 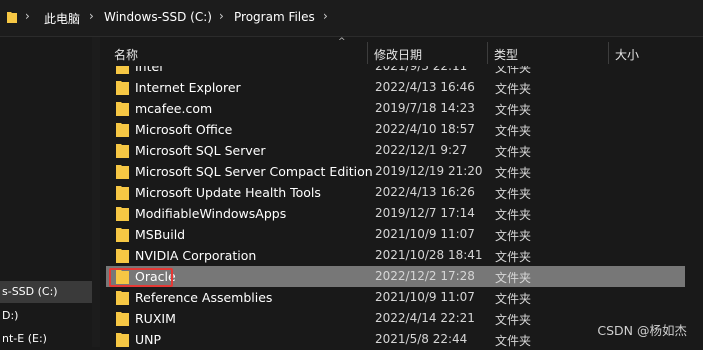 What do you see at coordinates (158, 17) in the screenshot?
I see `breadcrumb-drive: Windows-SSD (C:)` at bounding box center [158, 17].